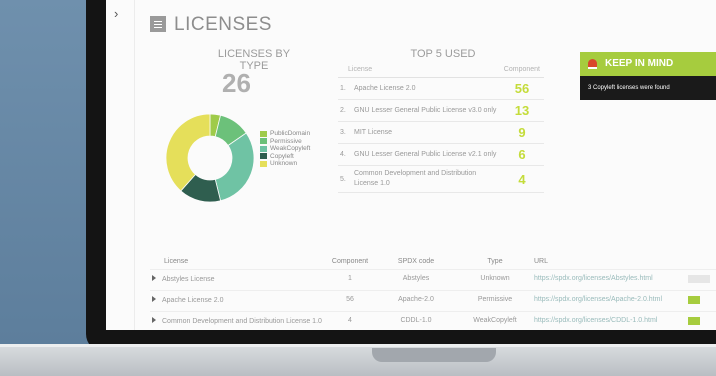 The height and width of the screenshot is (376, 716). Describe the element at coordinates (434, 355) in the screenshot. I see `laptop-notch` at that location.